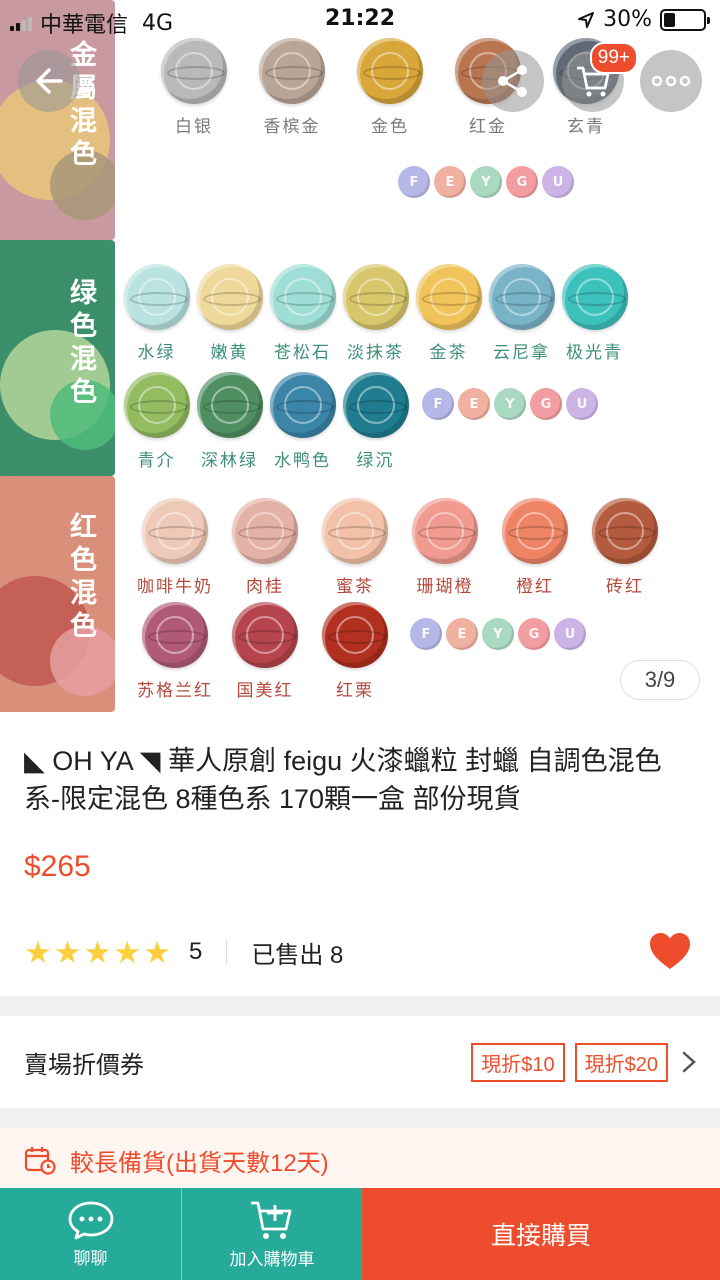  I want to click on chevron-right-icon, so click(689, 1062).